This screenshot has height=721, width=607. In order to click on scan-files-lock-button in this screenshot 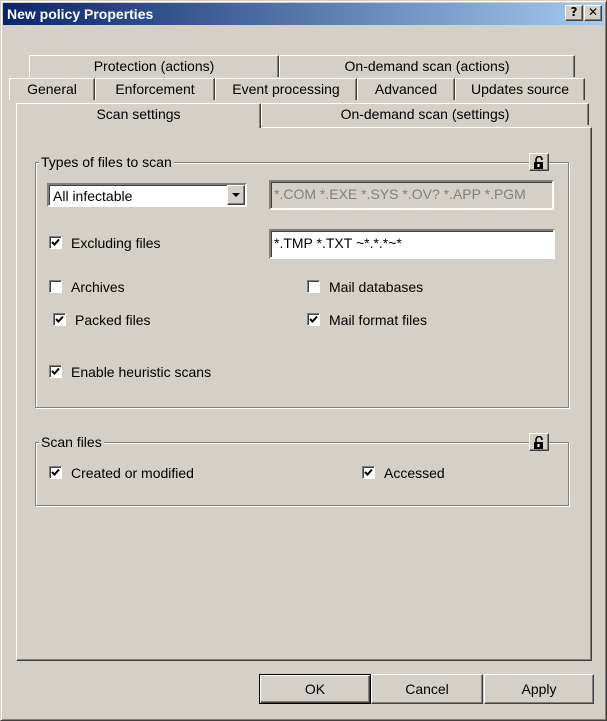, I will do `click(539, 442)`.